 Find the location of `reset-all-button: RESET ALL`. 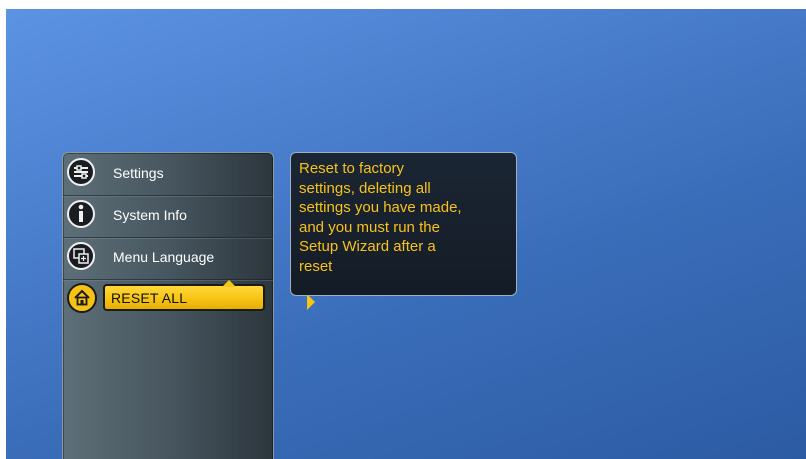

reset-all-button: RESET ALL is located at coordinates (209, 295).